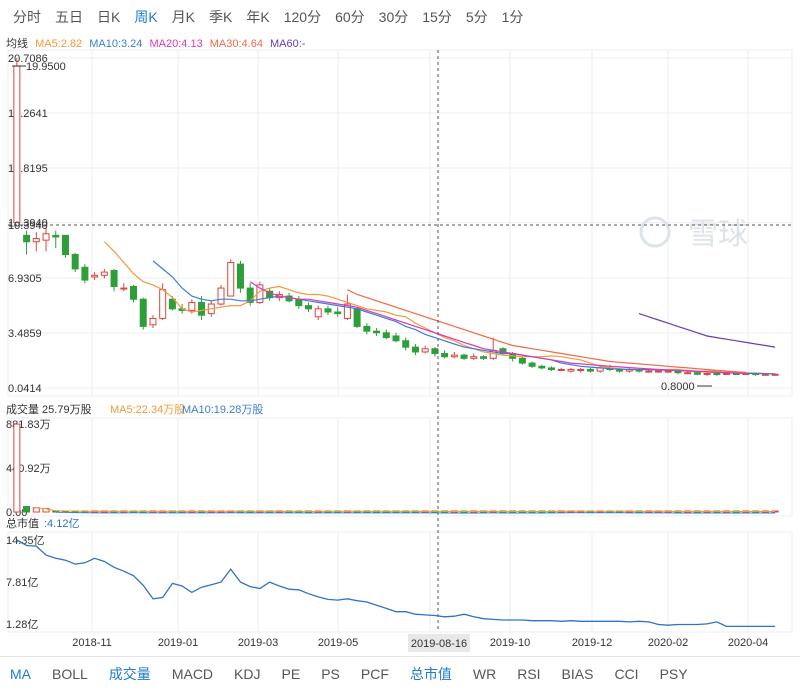 The image size is (800, 691). I want to click on mcap-panel-frame, so click(400, 582).